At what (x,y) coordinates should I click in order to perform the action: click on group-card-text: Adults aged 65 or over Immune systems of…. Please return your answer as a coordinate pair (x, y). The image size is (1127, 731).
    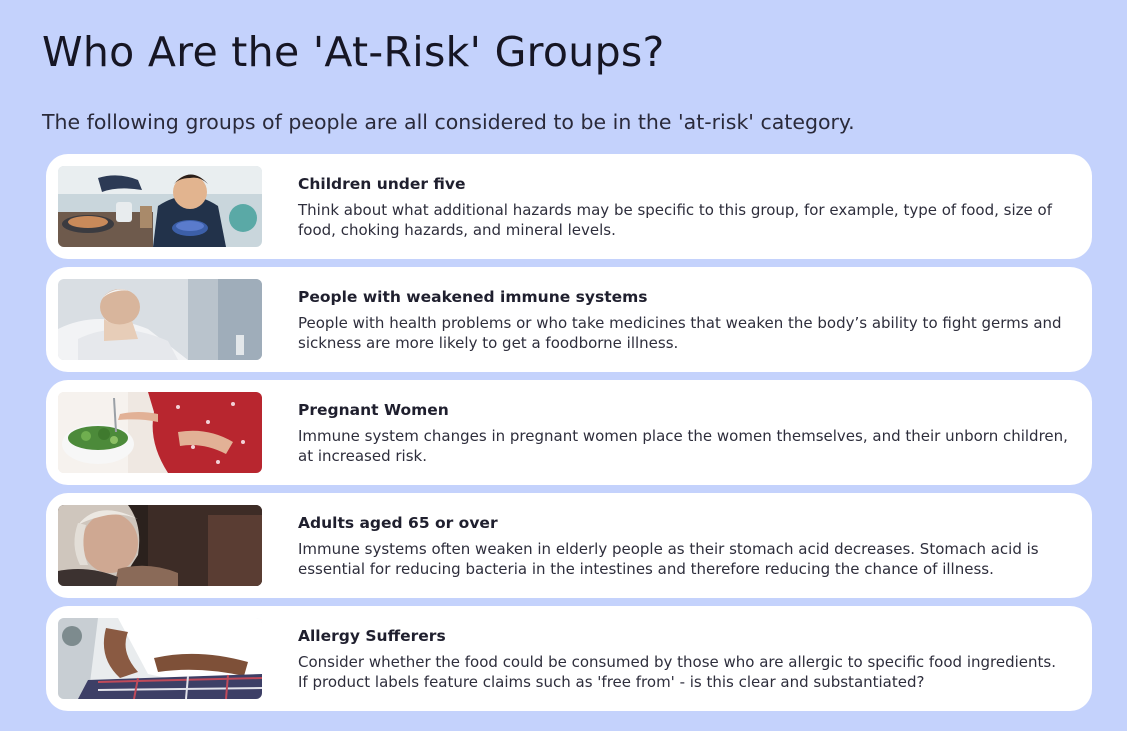
    Looking at the image, I should click on (683, 546).